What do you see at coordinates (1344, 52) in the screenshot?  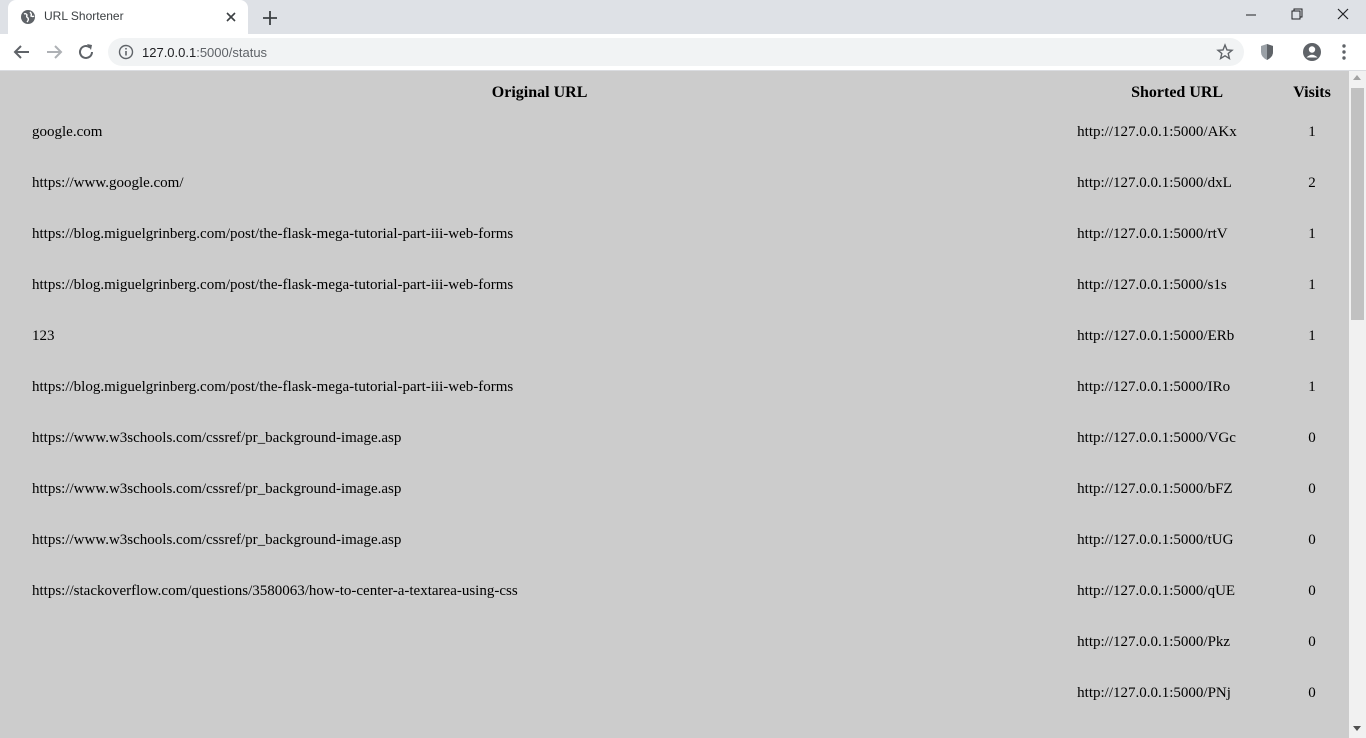 I see `menu-icon` at bounding box center [1344, 52].